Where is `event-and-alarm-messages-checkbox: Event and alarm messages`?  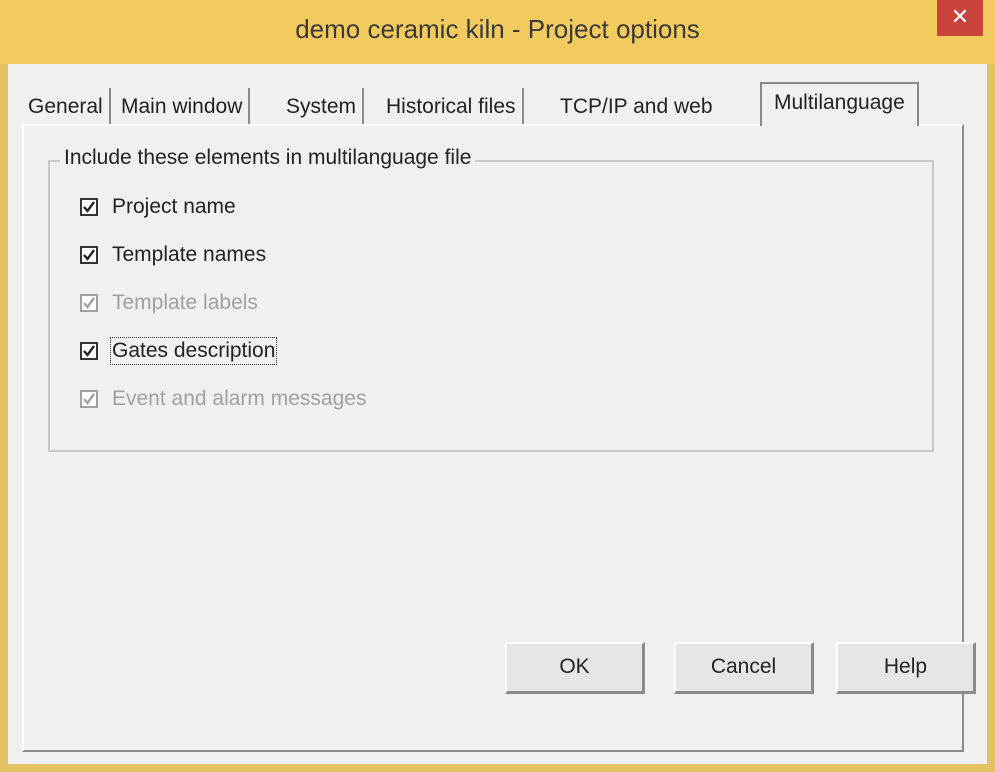 event-and-alarm-messages-checkbox: Event and alarm messages is located at coordinates (223, 399).